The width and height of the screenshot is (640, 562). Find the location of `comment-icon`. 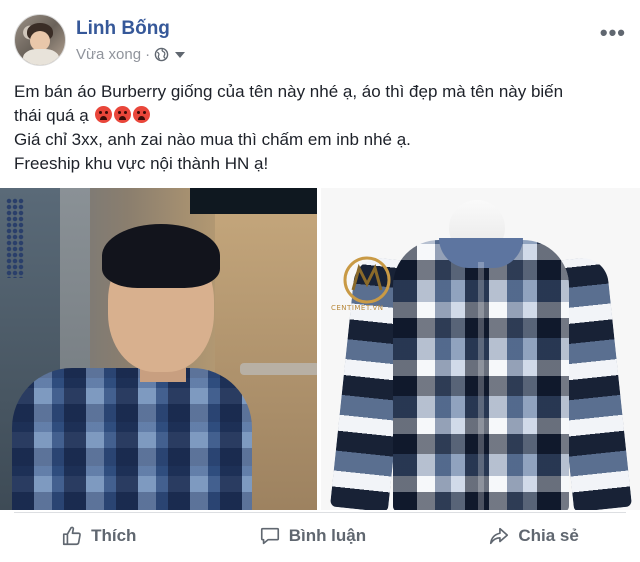

comment-icon is located at coordinates (269, 536).